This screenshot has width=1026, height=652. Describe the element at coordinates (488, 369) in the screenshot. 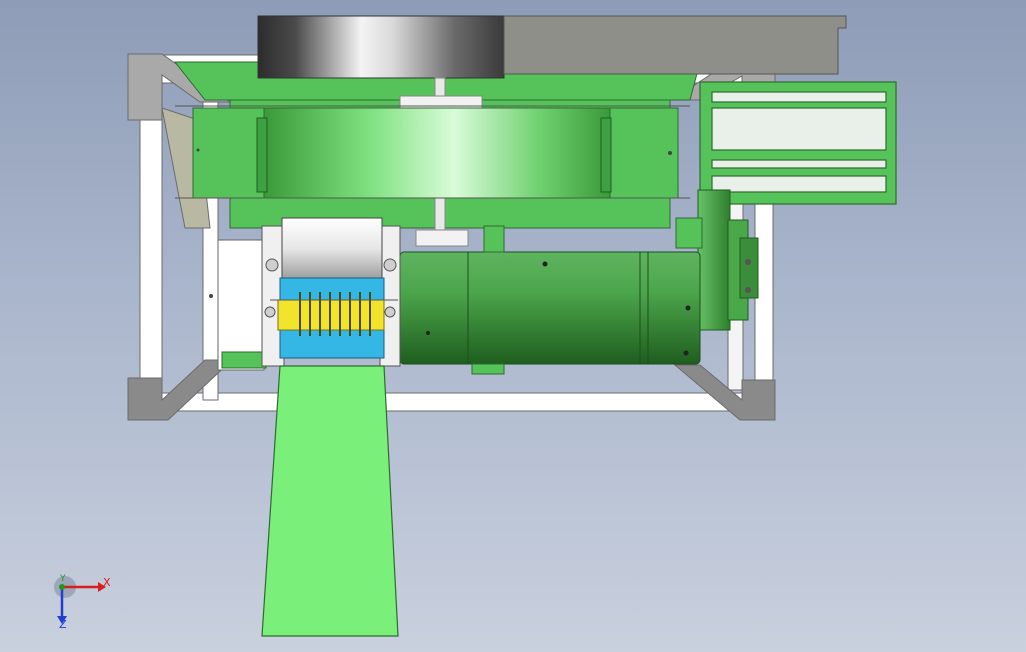

I see `motor-foot` at that location.